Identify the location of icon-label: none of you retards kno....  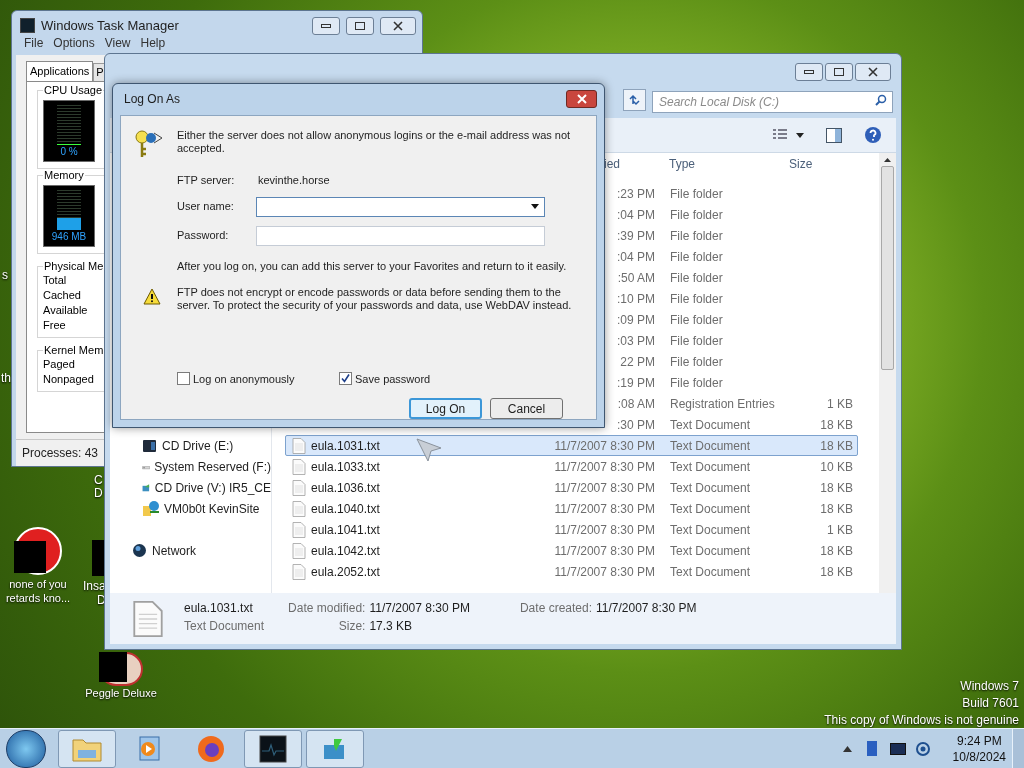
(38, 591).